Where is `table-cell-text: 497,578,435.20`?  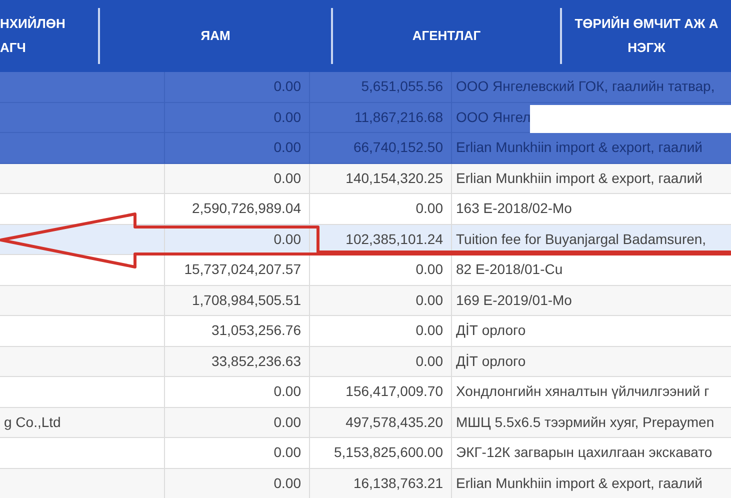
table-cell-text: 497,578,435.20 is located at coordinates (394, 422).